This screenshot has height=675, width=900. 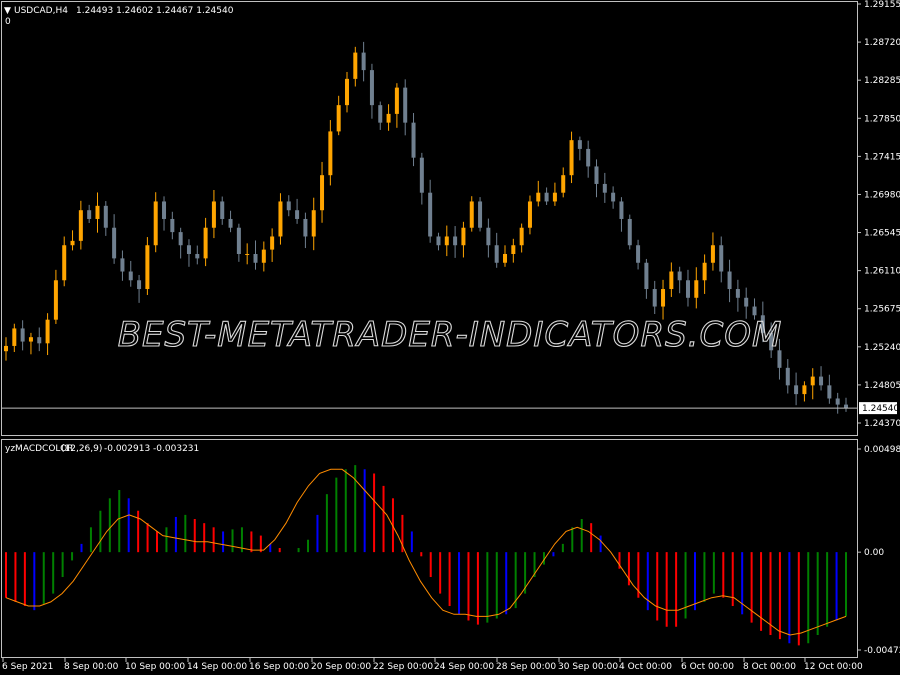 What do you see at coordinates (874, 553) in the screenshot?
I see `macd-tick-label: 0.00` at bounding box center [874, 553].